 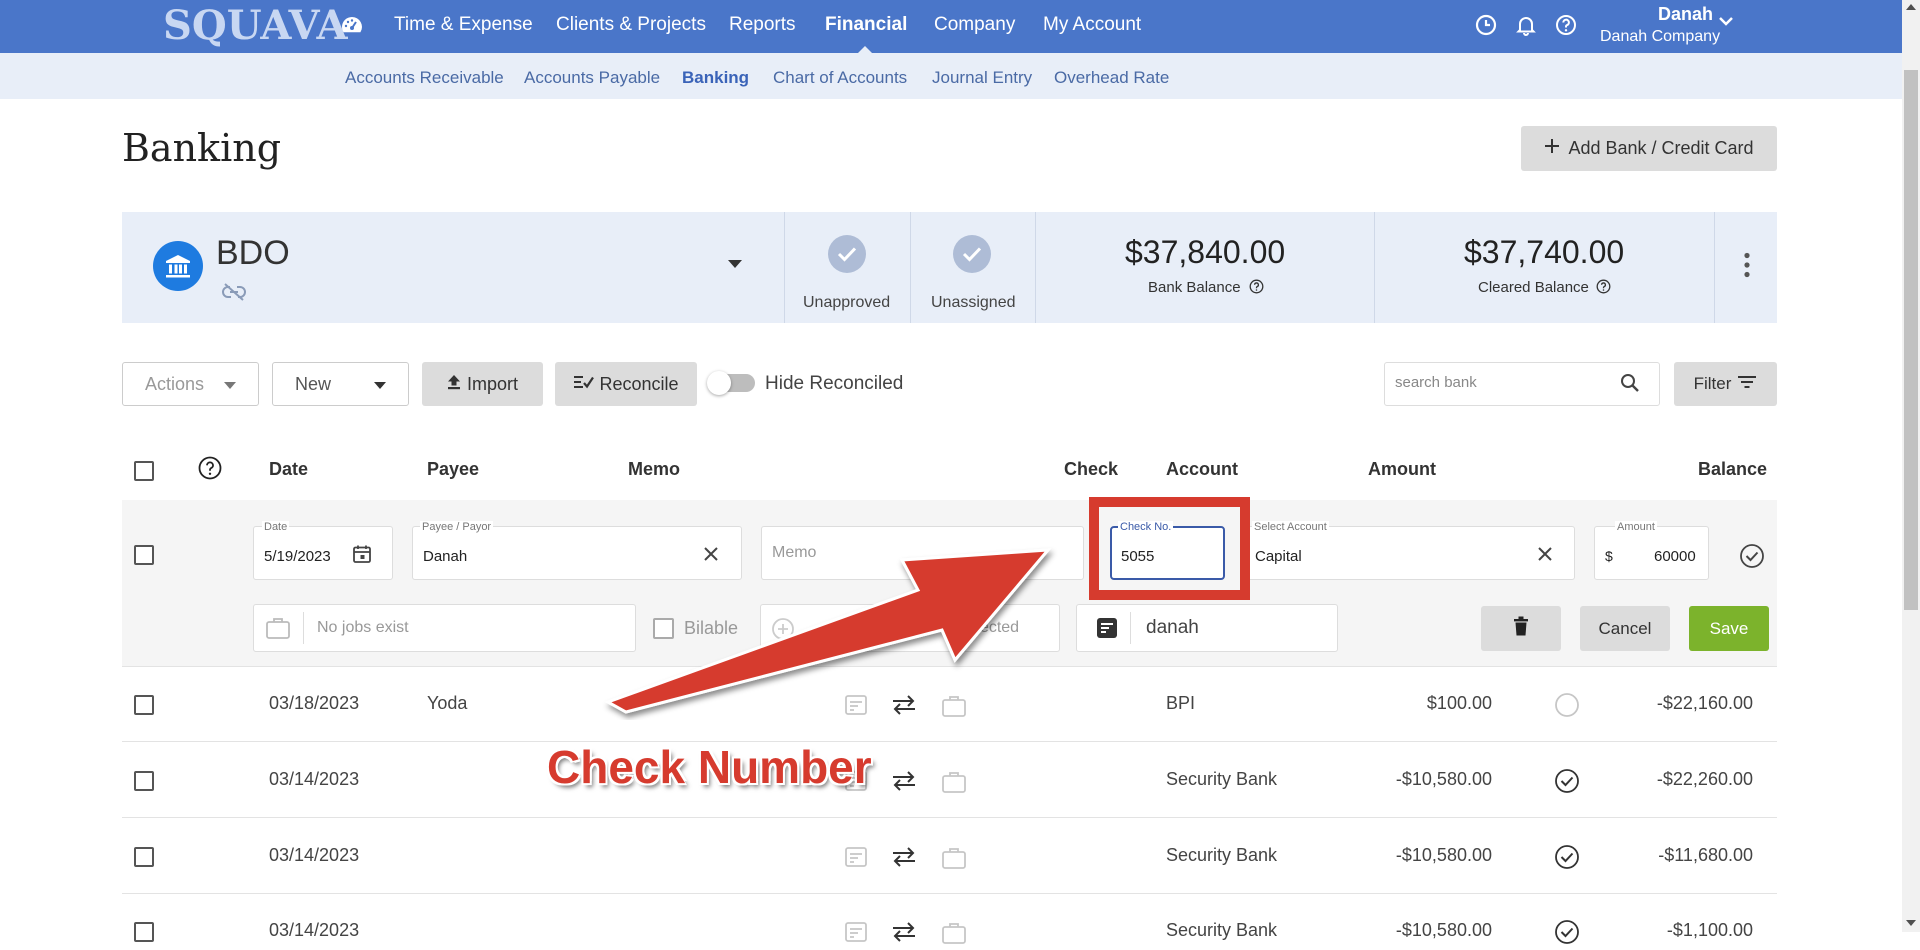 What do you see at coordinates (253, 253) in the screenshot?
I see `bank-account-name: BDO` at bounding box center [253, 253].